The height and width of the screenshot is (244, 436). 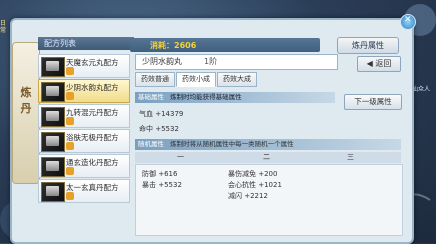 I want to click on tab-normal: 药效普通, so click(x=155, y=79).